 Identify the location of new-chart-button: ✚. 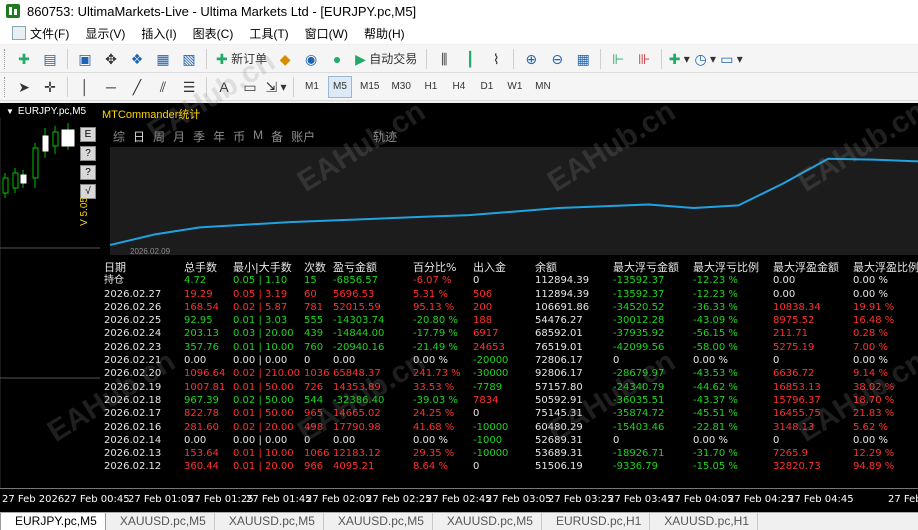
(24, 59).